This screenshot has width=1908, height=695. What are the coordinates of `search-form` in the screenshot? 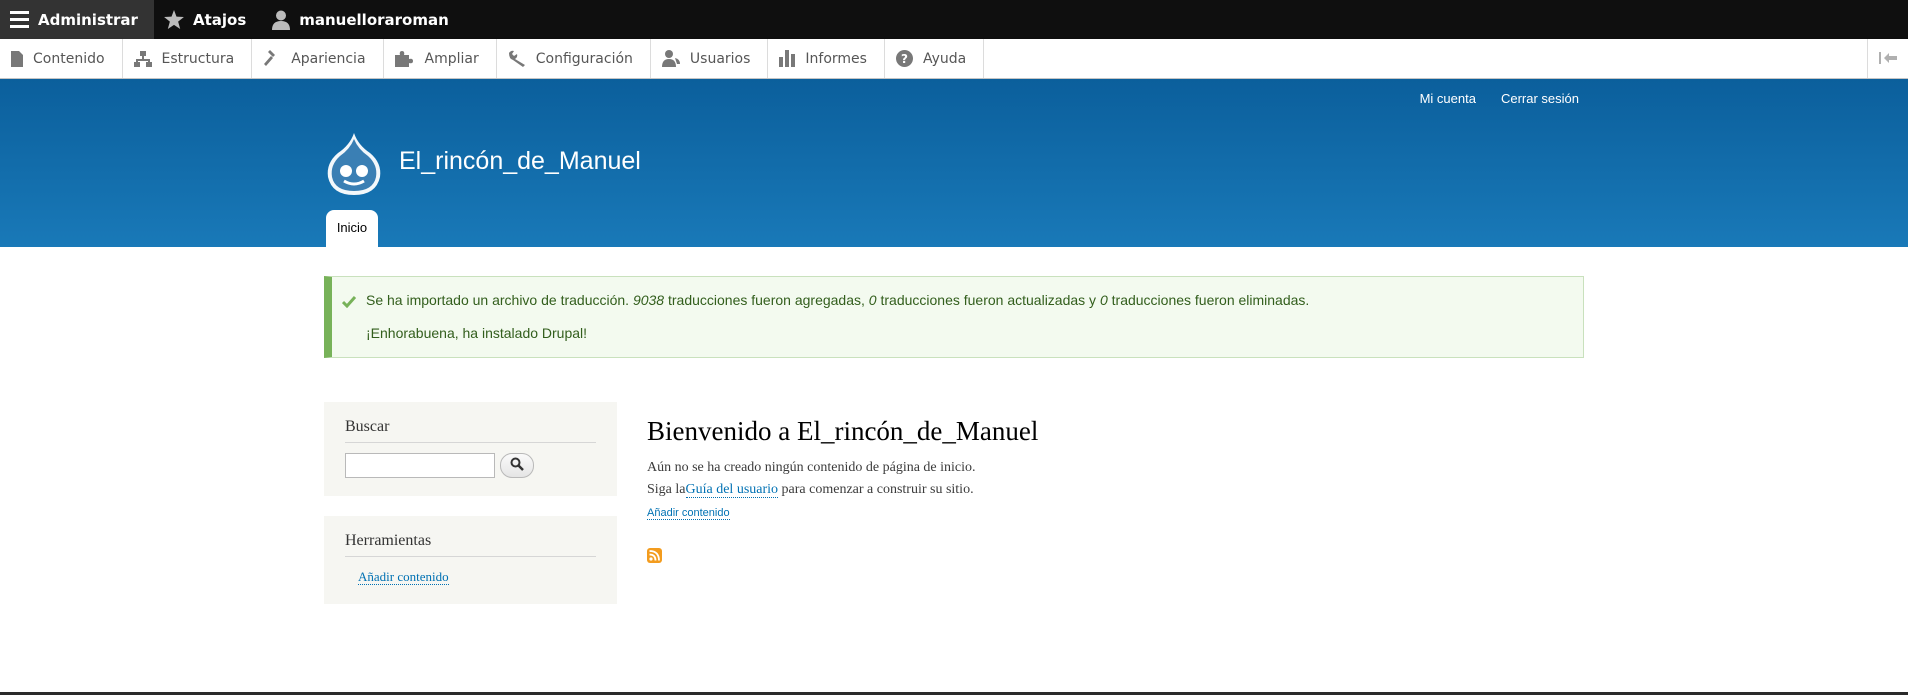 It's located at (470, 465).